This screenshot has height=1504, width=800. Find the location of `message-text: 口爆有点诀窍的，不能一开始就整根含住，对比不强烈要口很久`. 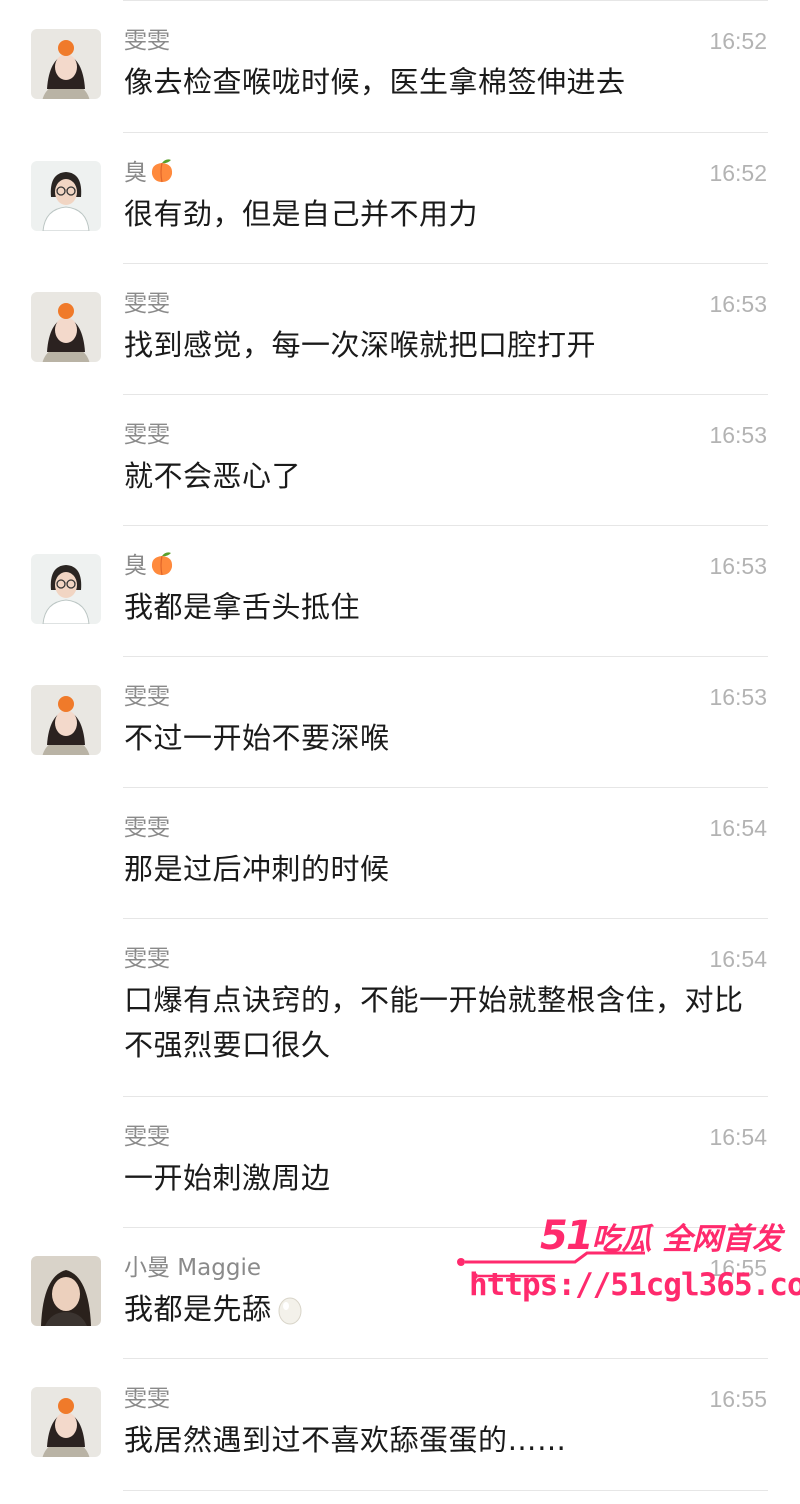

message-text: 口爆有点诀窍的，不能一开始就整根含住，对比不强烈要口很久 is located at coordinates (444, 1023).